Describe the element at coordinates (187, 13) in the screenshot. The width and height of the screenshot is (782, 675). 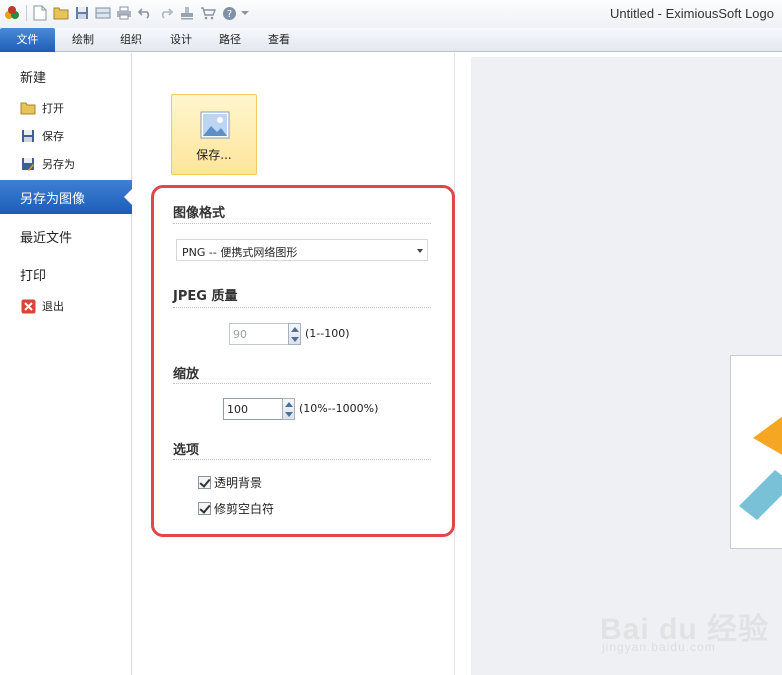
I see `stamp-icon` at that location.